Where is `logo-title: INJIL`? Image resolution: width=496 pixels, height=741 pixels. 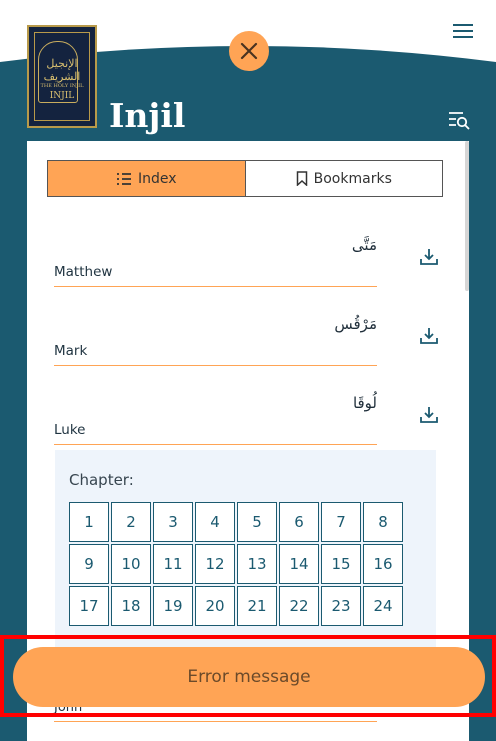
logo-title: INJIL is located at coordinates (62, 96).